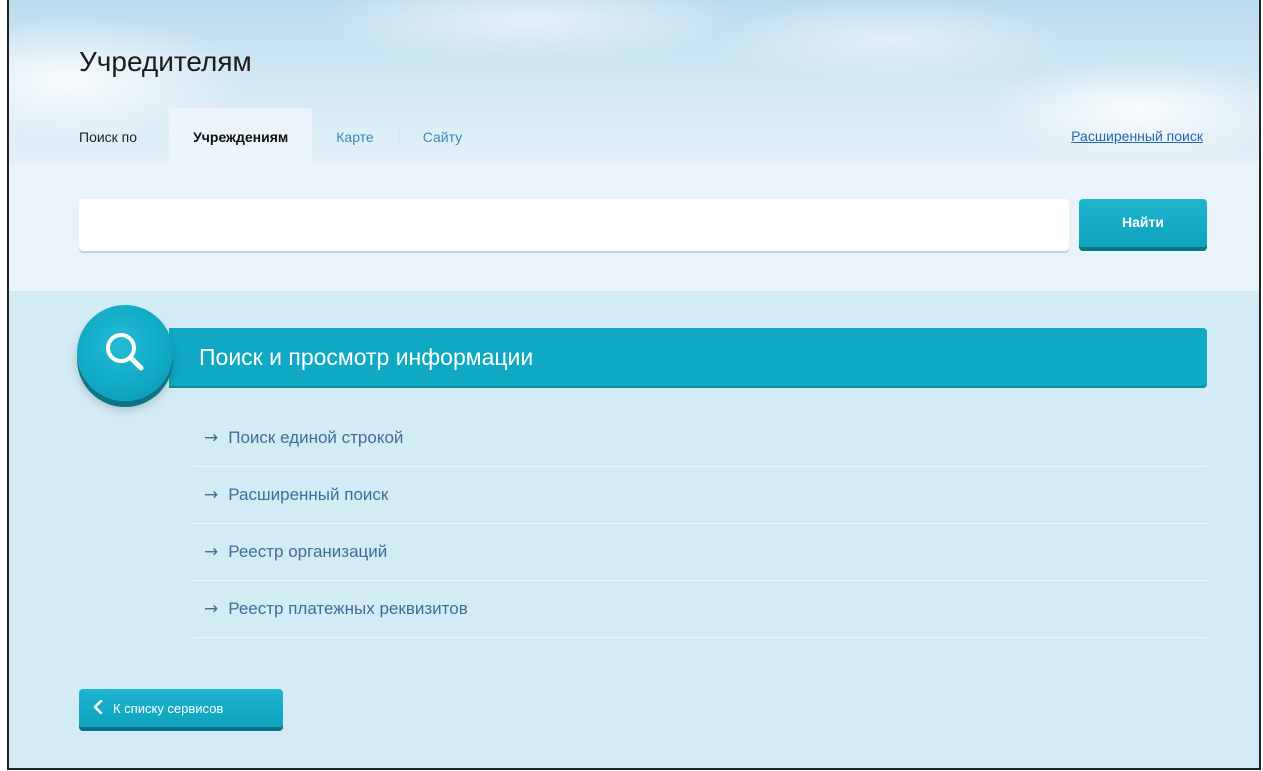 This screenshot has height=771, width=1263. Describe the element at coordinates (165, 61) in the screenshot. I see `page-title: Учредителям` at that location.